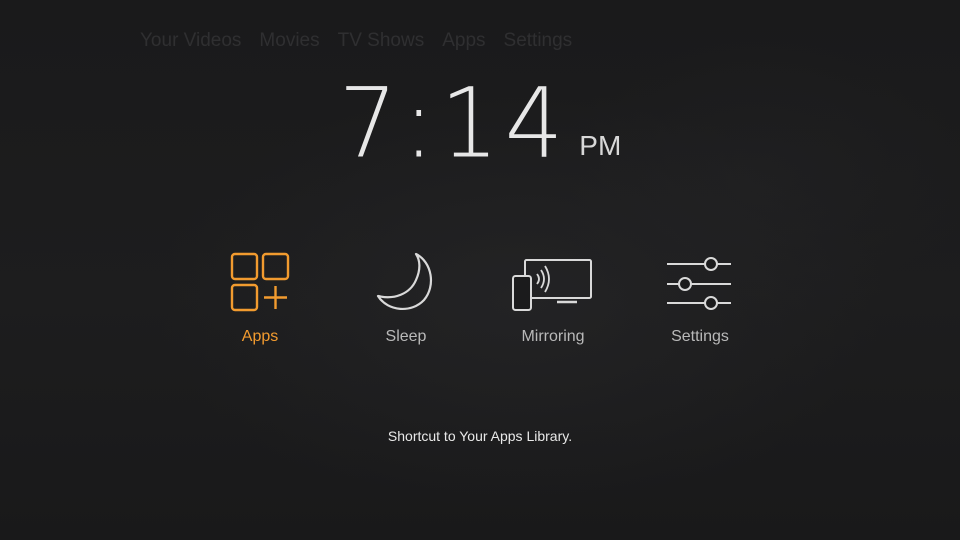 This screenshot has width=960, height=540. I want to click on clock-time: 7:14, so click(454, 123).